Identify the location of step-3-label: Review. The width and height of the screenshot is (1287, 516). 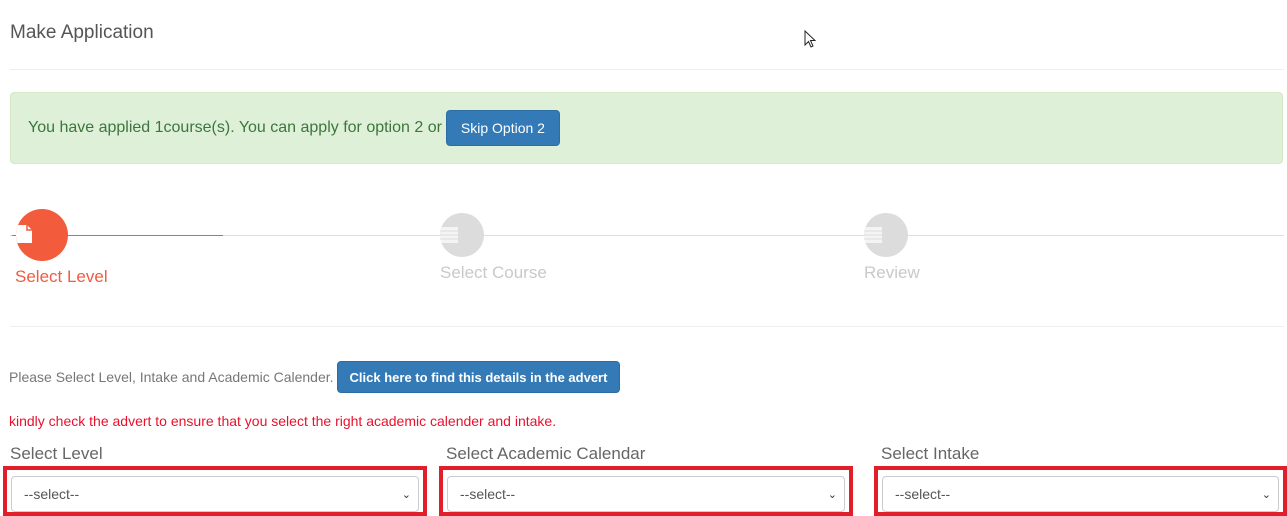
(892, 272).